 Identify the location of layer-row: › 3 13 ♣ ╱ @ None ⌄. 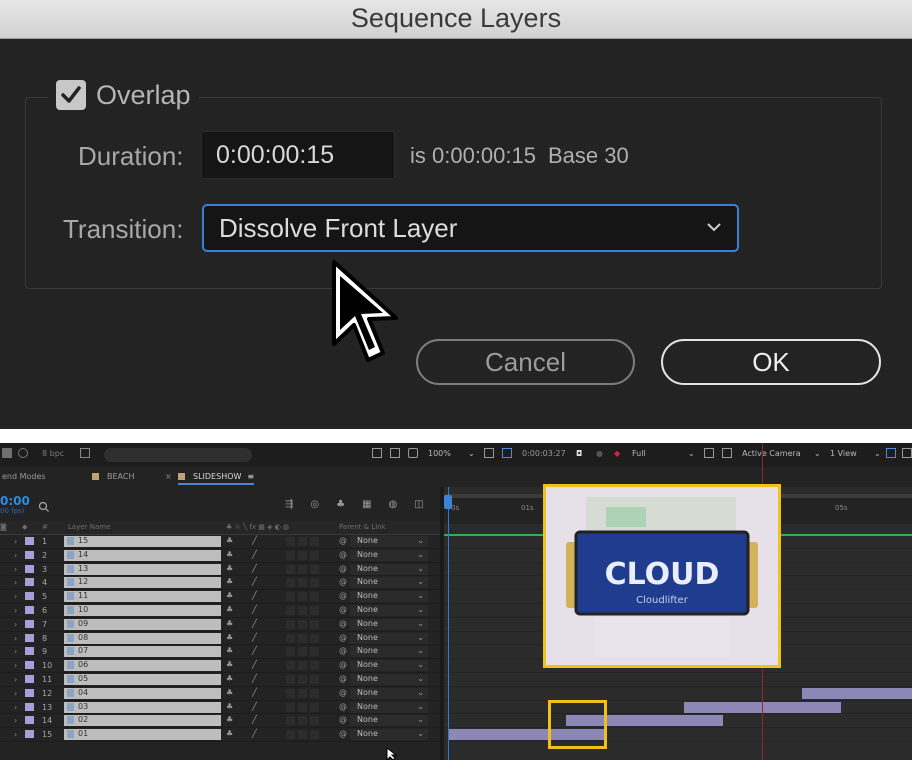
(220, 570).